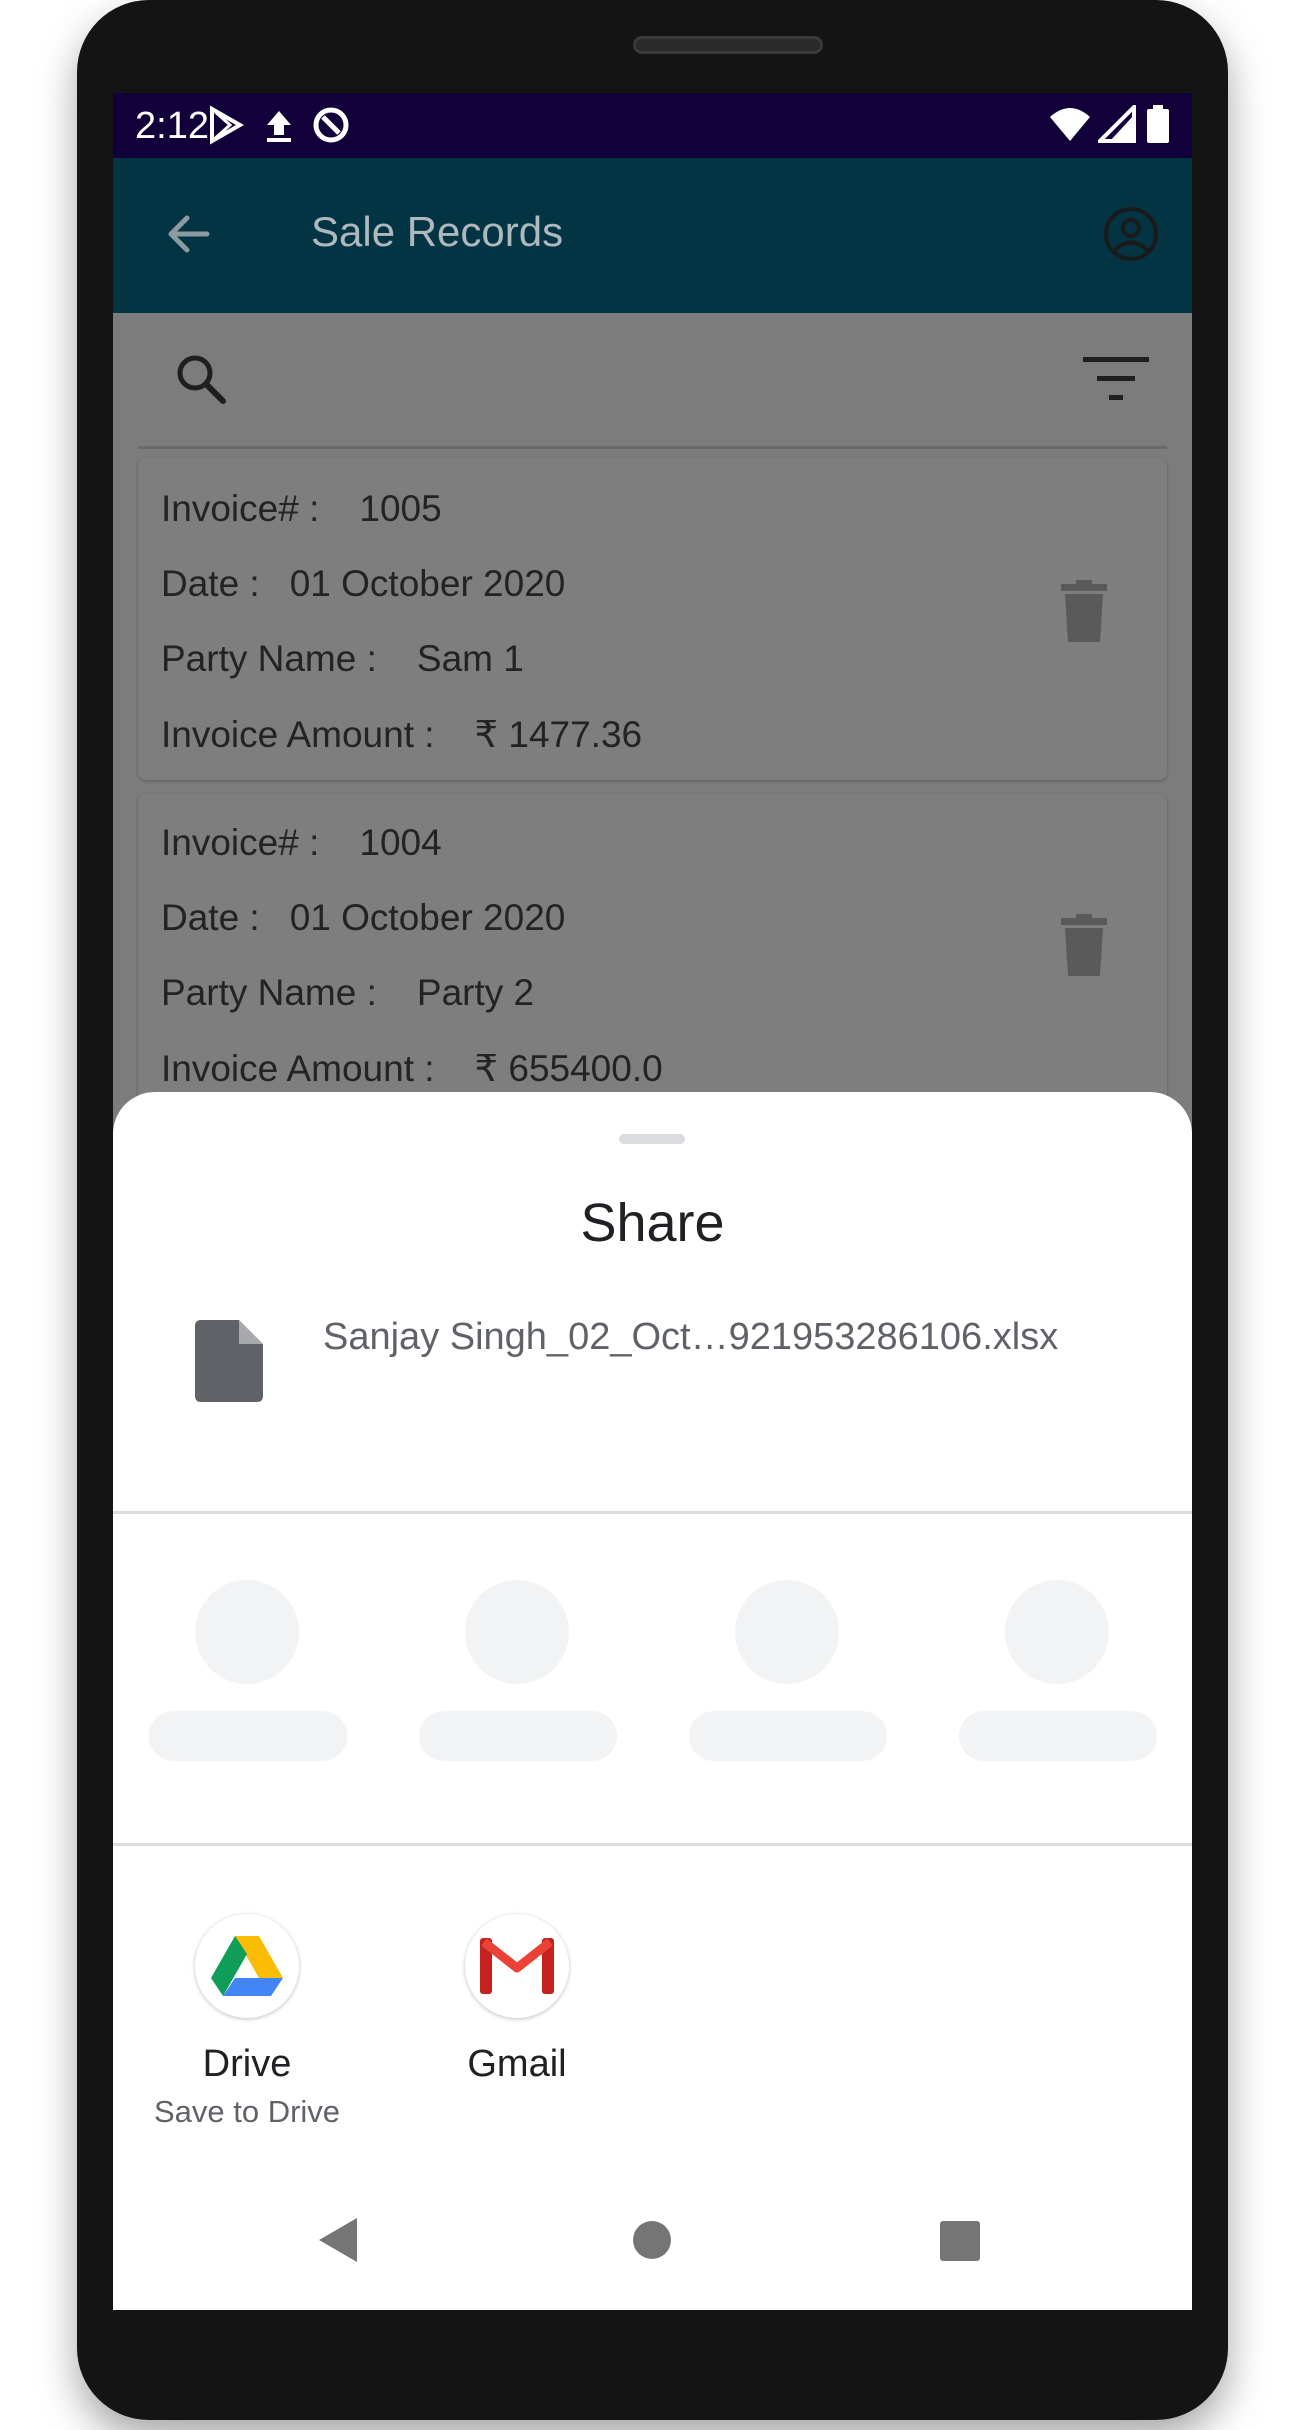 Image resolution: width=1305 pixels, height=2430 pixels. I want to click on share-app-drive: Drive Save to Drive, so click(247, 2022).